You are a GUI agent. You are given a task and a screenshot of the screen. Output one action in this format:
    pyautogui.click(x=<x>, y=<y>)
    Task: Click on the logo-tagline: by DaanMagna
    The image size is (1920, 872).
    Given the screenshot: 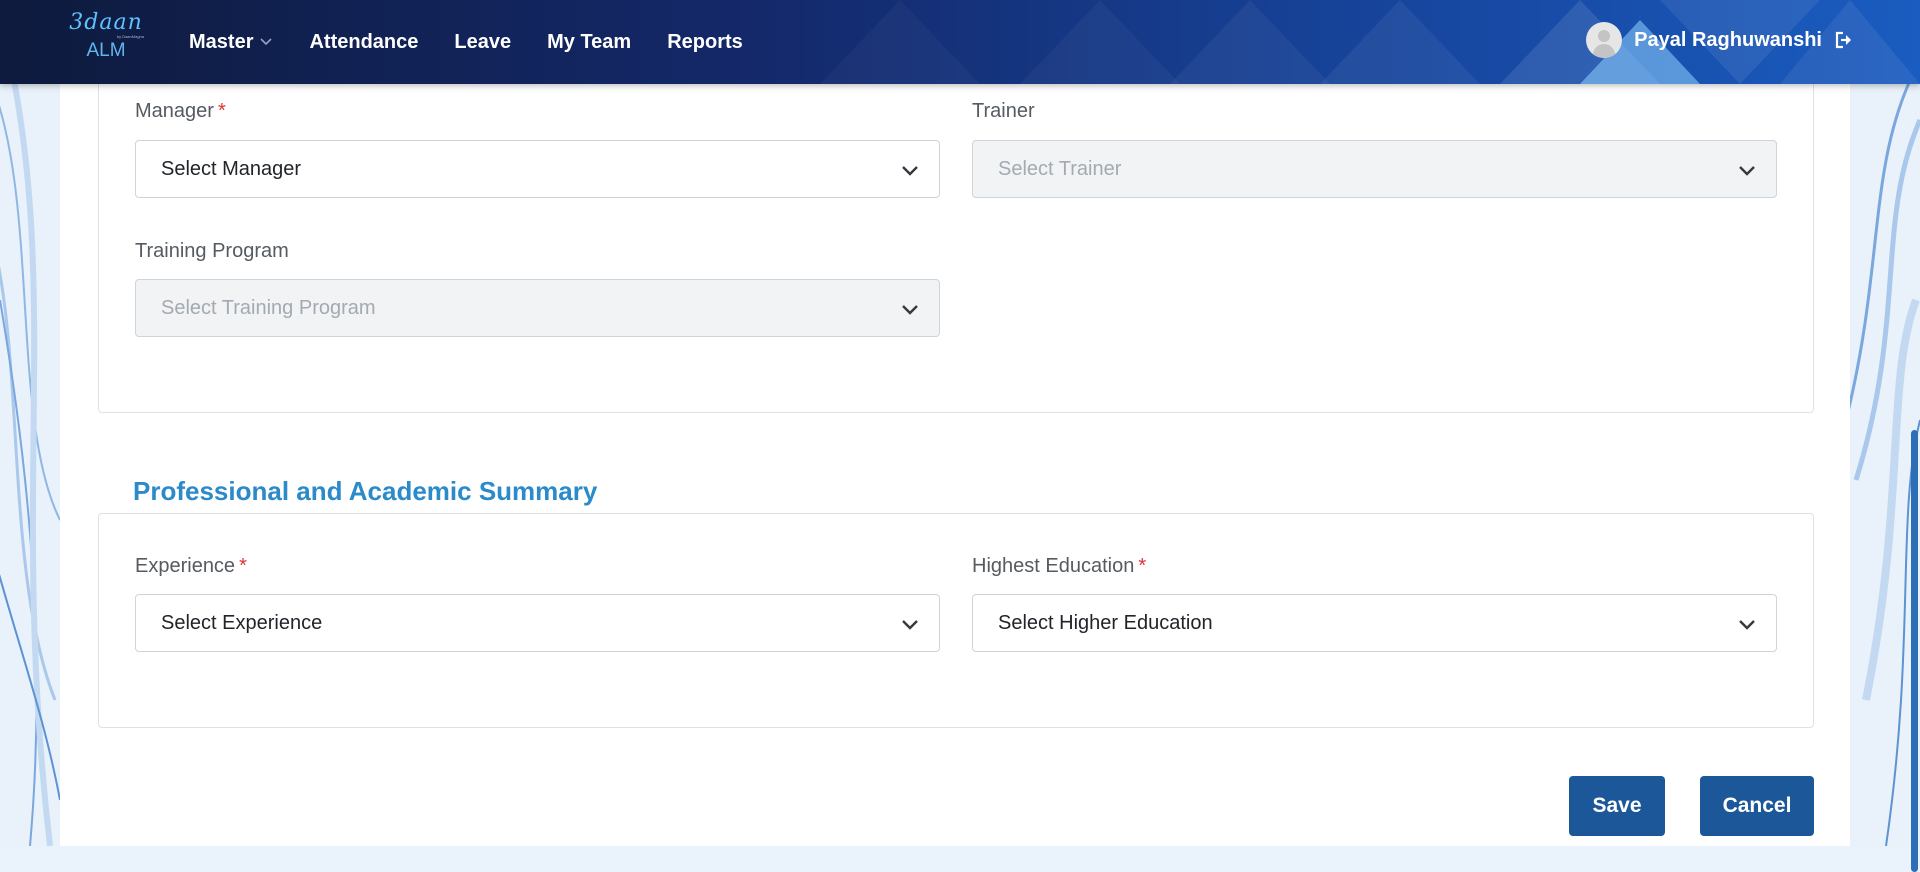 What is the action you would take?
    pyautogui.click(x=130, y=36)
    